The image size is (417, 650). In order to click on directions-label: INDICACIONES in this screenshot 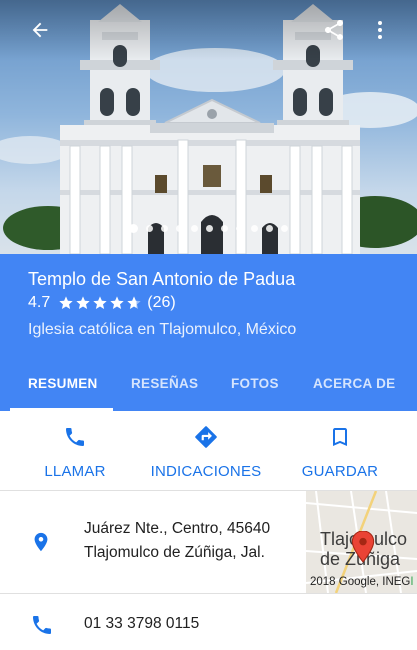, I will do `click(206, 471)`.